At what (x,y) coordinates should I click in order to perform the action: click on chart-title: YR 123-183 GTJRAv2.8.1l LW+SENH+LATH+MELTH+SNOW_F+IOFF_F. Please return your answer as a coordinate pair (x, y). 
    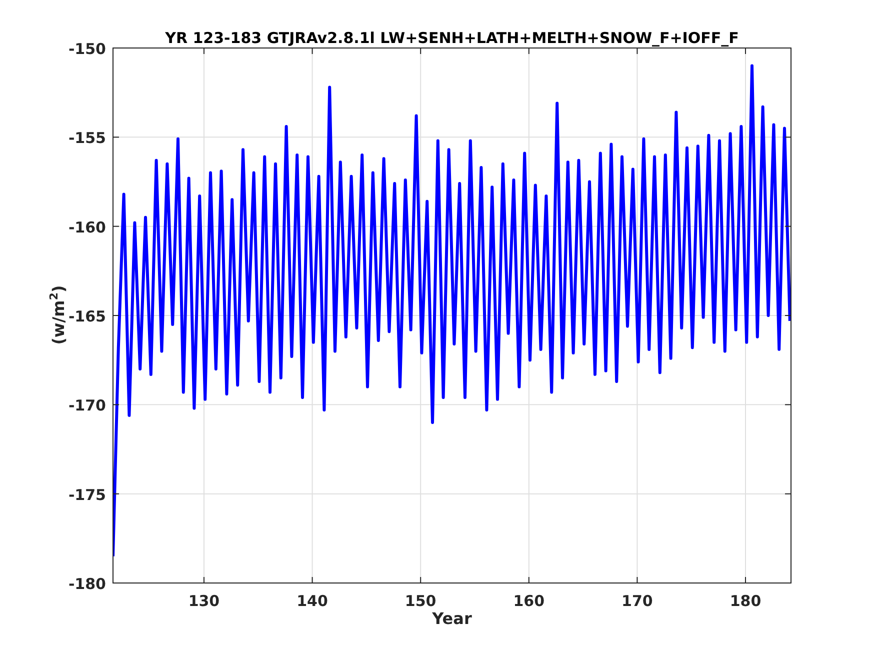
    Looking at the image, I should click on (452, 38).